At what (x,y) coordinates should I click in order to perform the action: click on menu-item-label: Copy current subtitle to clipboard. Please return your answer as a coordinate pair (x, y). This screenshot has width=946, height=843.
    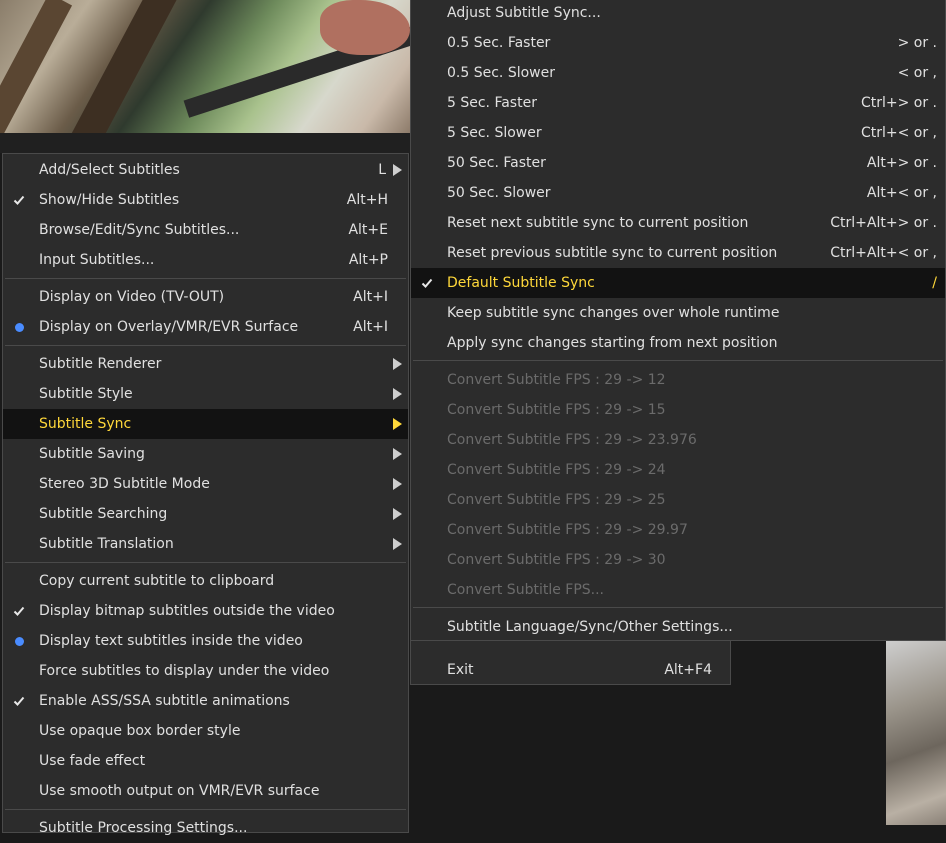
    Looking at the image, I should click on (157, 581).